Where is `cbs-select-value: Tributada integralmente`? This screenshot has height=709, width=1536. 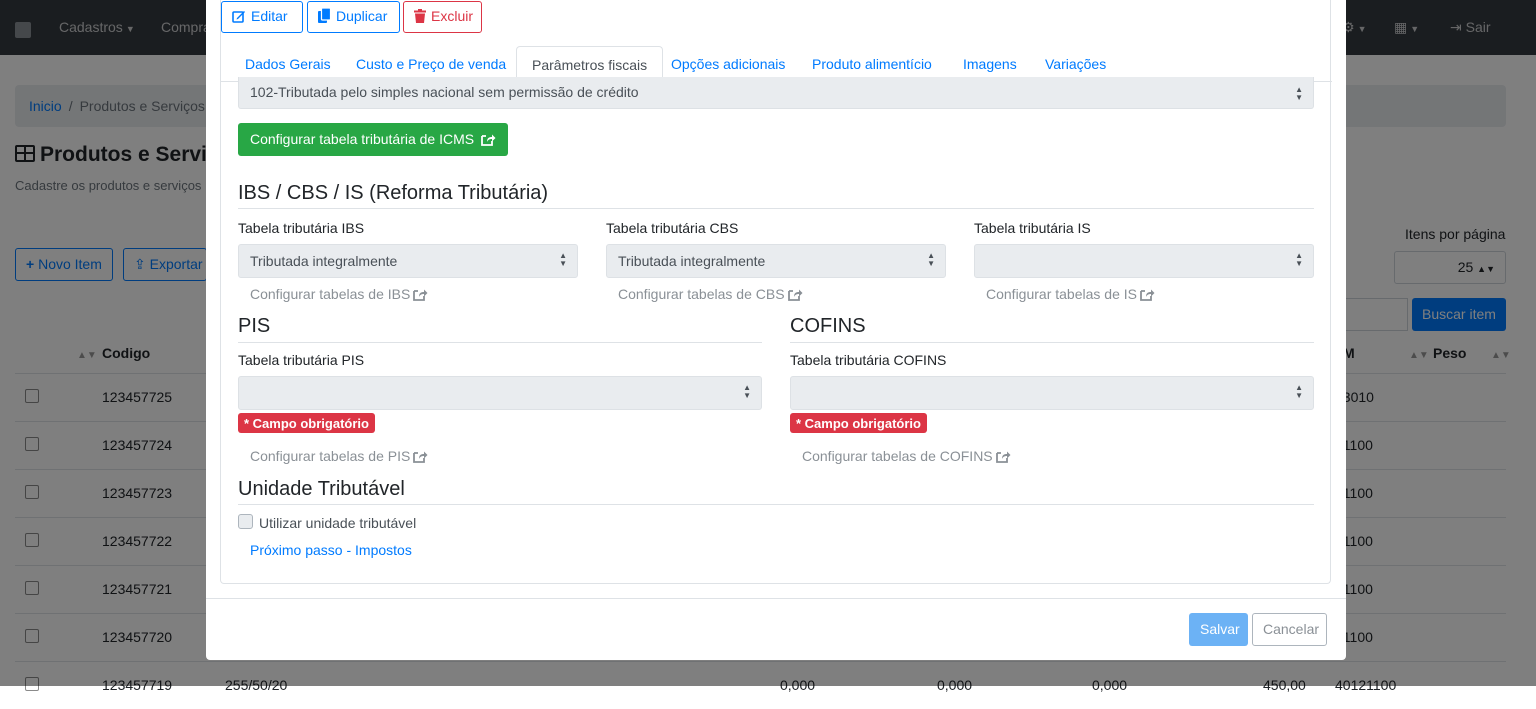 cbs-select-value: Tributada integralmente is located at coordinates (692, 261).